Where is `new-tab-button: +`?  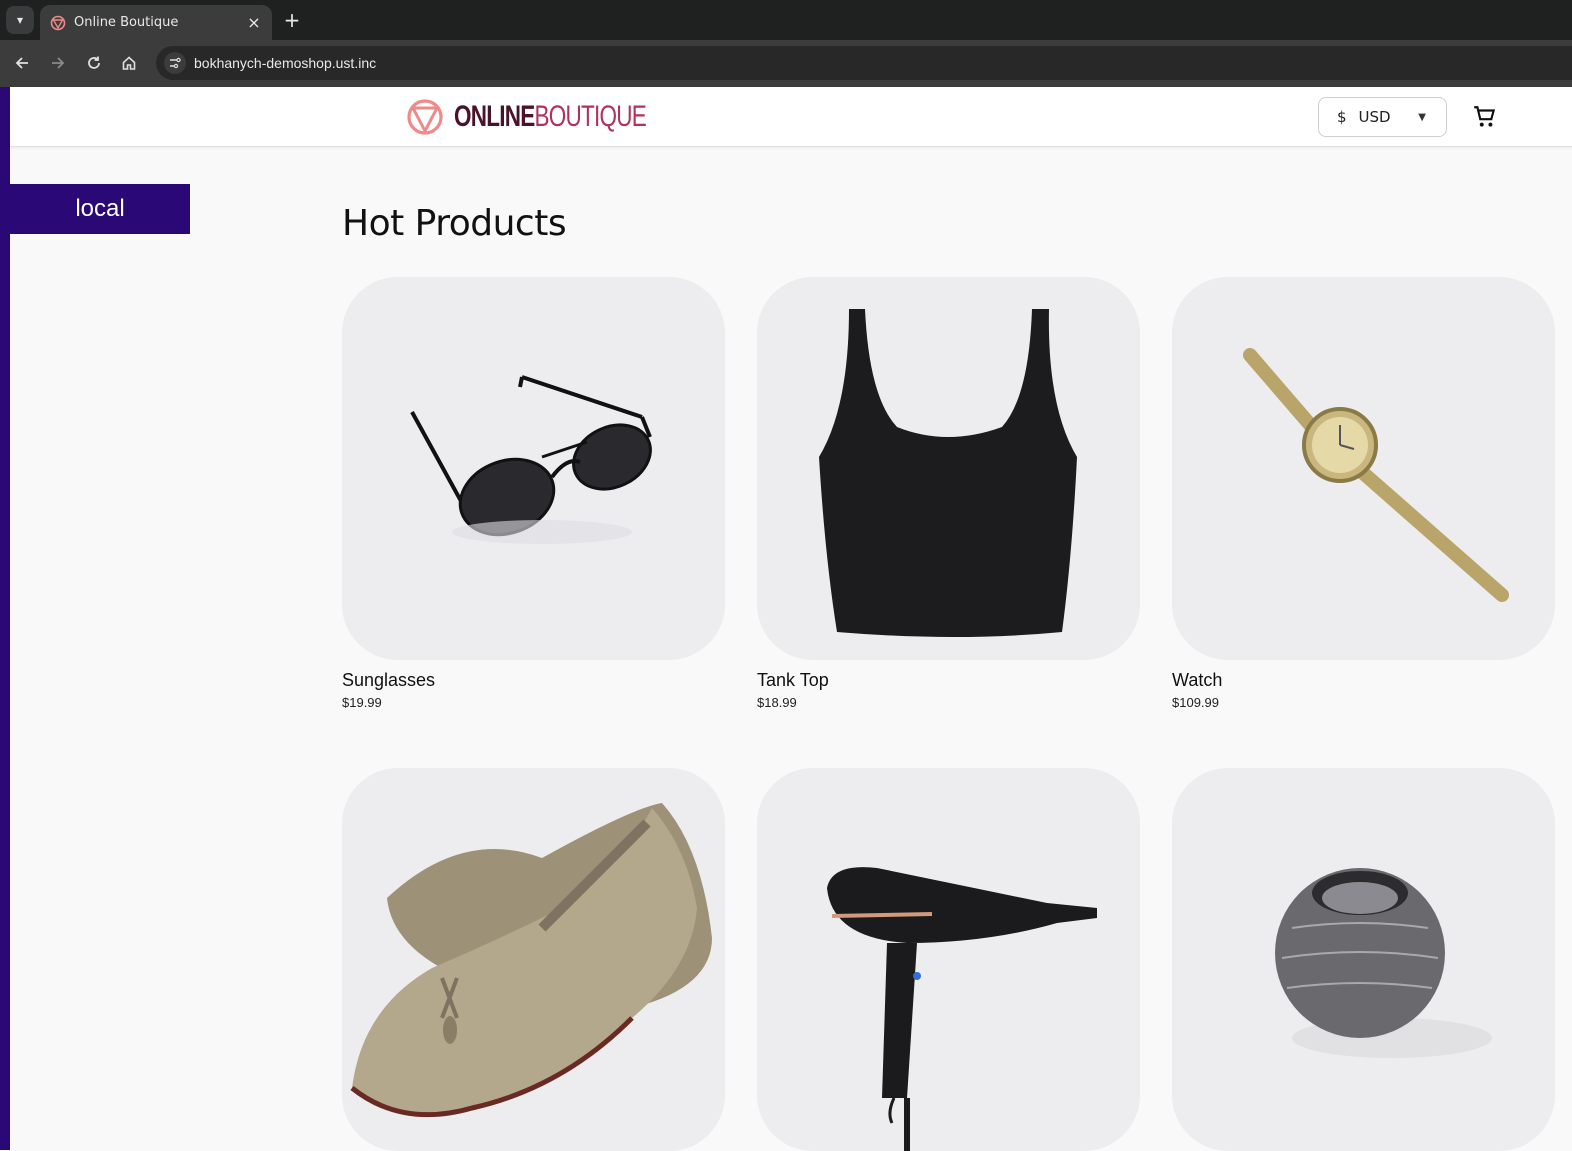 new-tab-button: + is located at coordinates (292, 20).